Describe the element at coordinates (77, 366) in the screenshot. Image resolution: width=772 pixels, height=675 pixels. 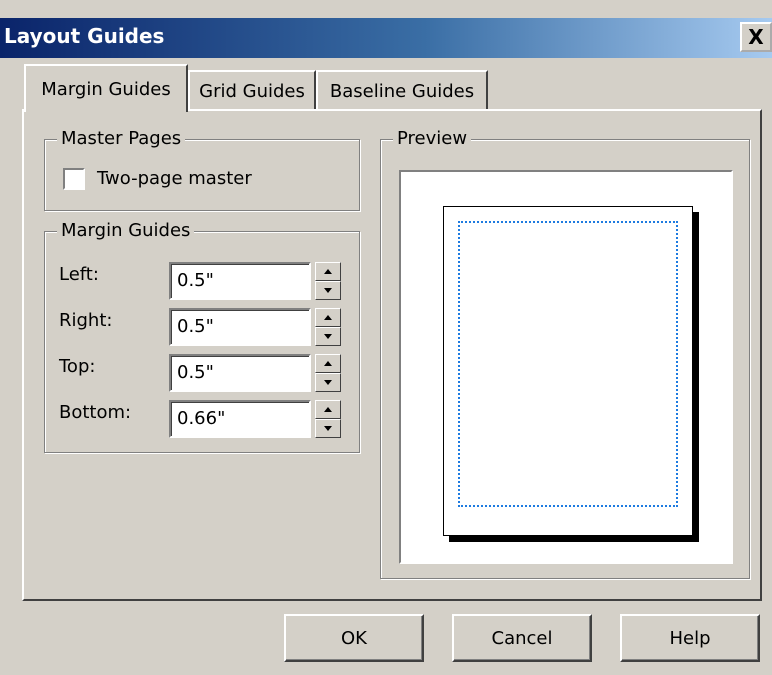
I see `top-label: Top:` at that location.